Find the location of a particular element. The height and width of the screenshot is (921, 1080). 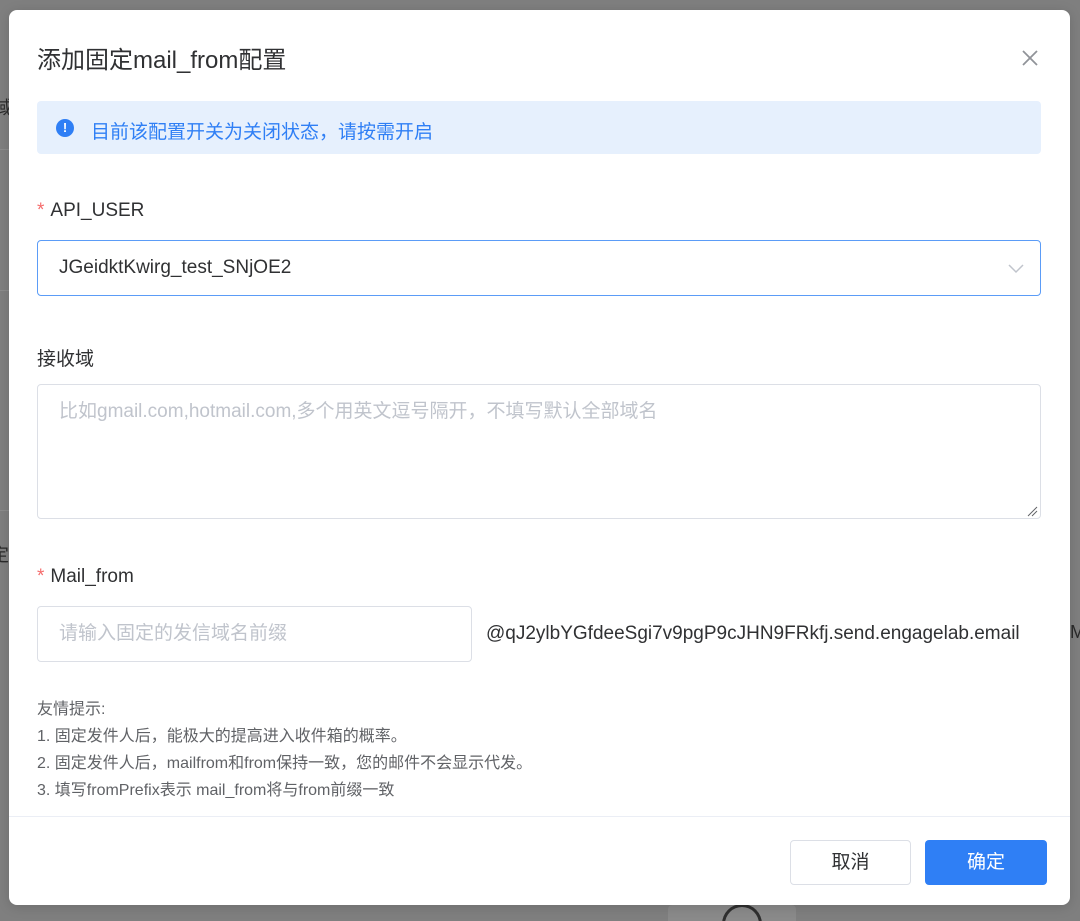

background-text-fragment: 定 is located at coordinates (4, 554).